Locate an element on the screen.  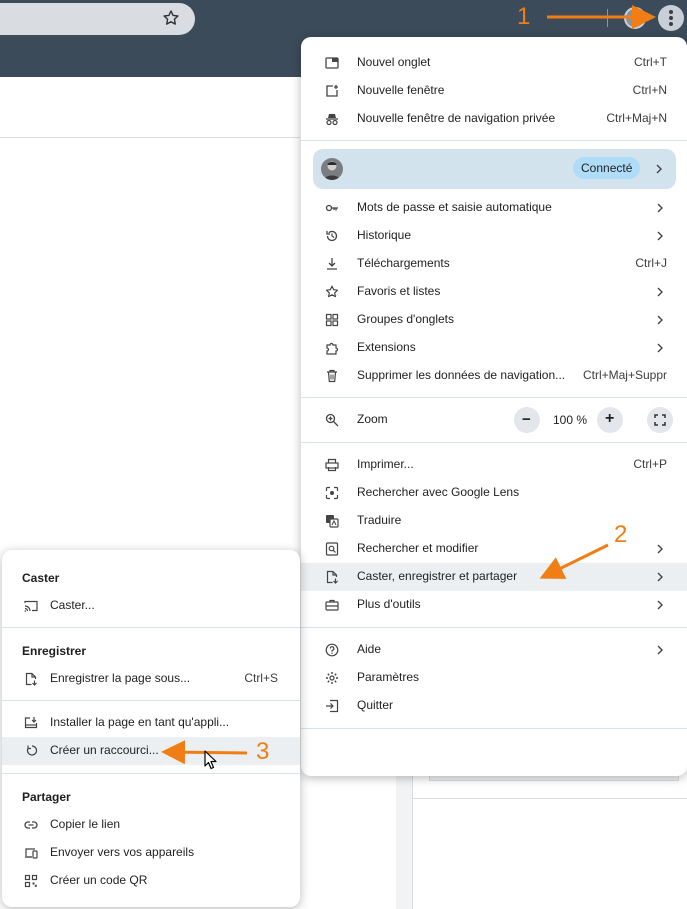
menu-item-new-window: Nouvelle fenêtre Ctrl+N is located at coordinates (494, 91).